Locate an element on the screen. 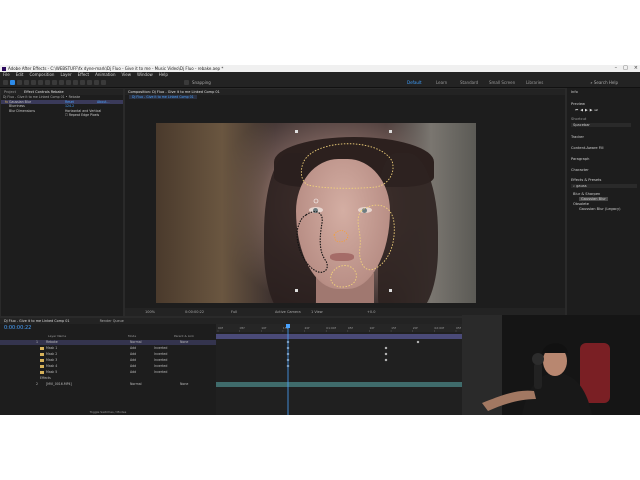  mask-handle-bottom-right is located at coordinates (390, 290).